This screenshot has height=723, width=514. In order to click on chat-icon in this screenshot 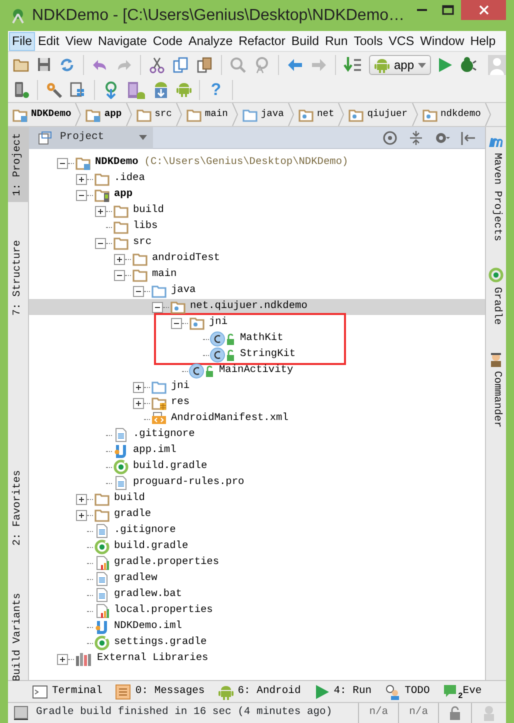, I will do `click(450, 692)`.